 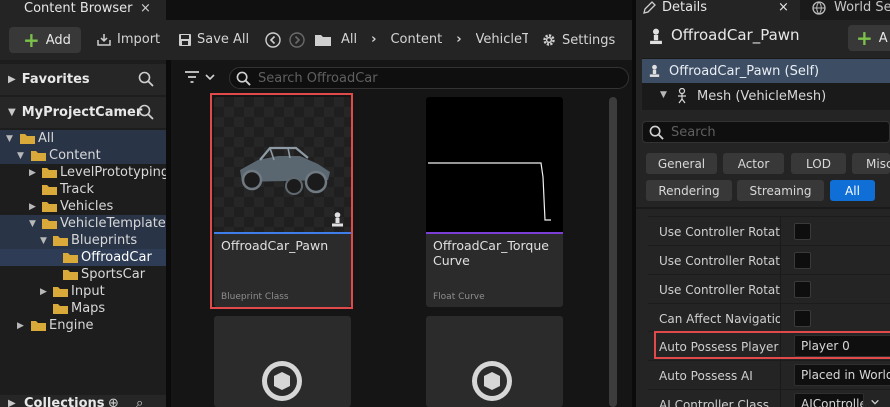 I want to click on breadcrumb-item-content: Content, so click(x=416, y=39).